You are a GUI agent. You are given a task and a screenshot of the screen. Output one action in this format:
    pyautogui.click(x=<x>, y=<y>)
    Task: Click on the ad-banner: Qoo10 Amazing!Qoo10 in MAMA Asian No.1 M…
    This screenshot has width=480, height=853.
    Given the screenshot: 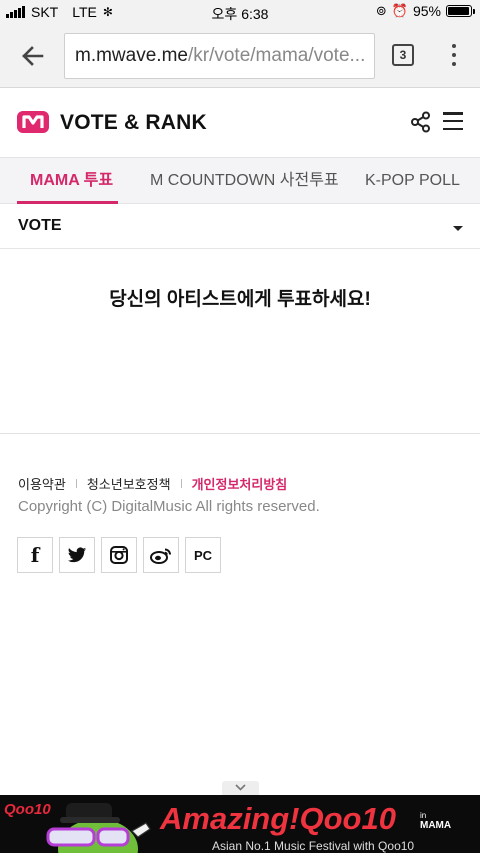 What is the action you would take?
    pyautogui.click(x=240, y=824)
    